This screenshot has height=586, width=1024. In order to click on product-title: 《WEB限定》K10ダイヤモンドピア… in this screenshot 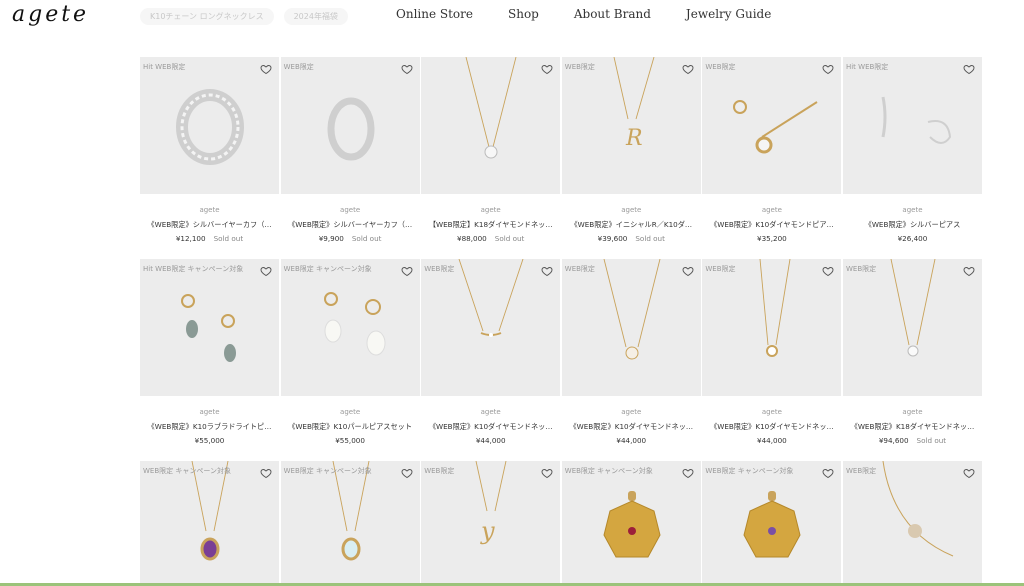, I will do `click(771, 225)`.